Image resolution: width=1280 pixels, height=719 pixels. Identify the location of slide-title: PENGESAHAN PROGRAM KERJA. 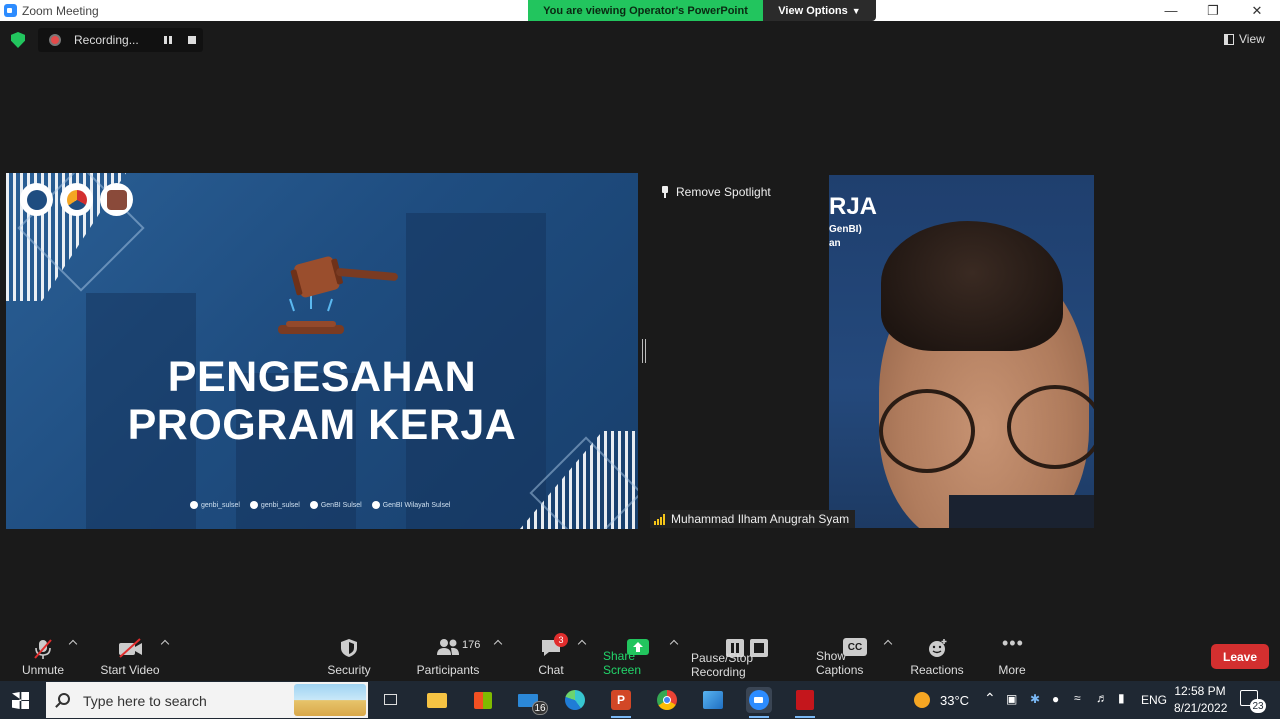
(322, 401).